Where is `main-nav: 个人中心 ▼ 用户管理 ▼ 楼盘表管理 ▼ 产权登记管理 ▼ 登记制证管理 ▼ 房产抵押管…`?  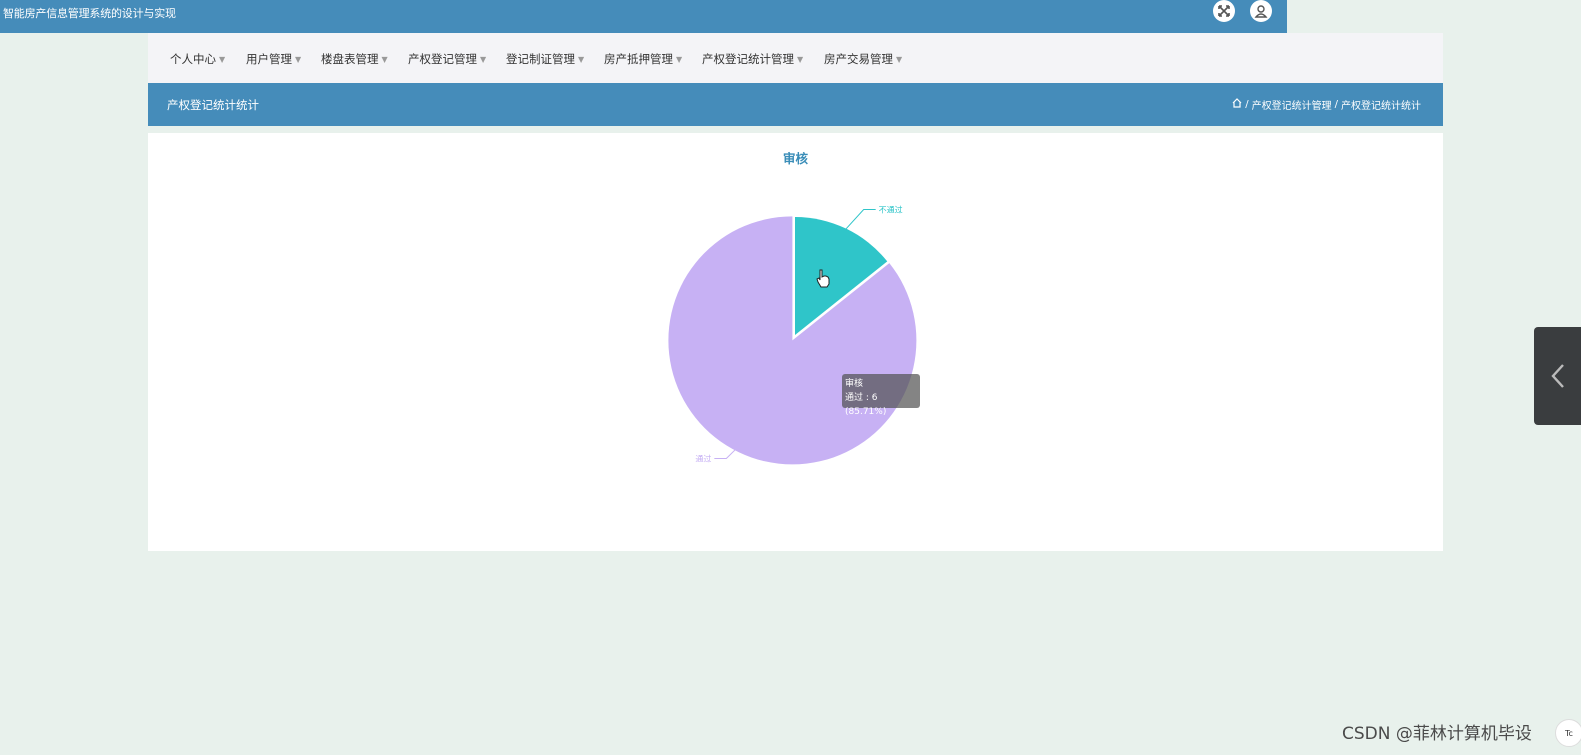 main-nav: 个人中心 ▼ 用户管理 ▼ 楼盘表管理 ▼ 产权登记管理 ▼ 登记制证管理 ▼ 房产抵押管… is located at coordinates (795, 58).